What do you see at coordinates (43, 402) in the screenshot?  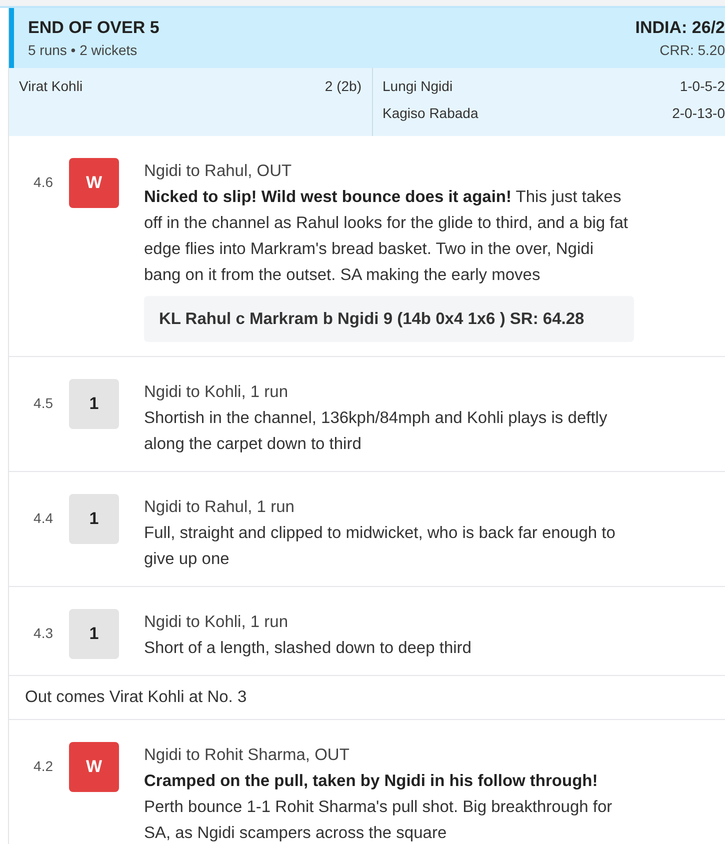 I see `ball-number: 4.5` at bounding box center [43, 402].